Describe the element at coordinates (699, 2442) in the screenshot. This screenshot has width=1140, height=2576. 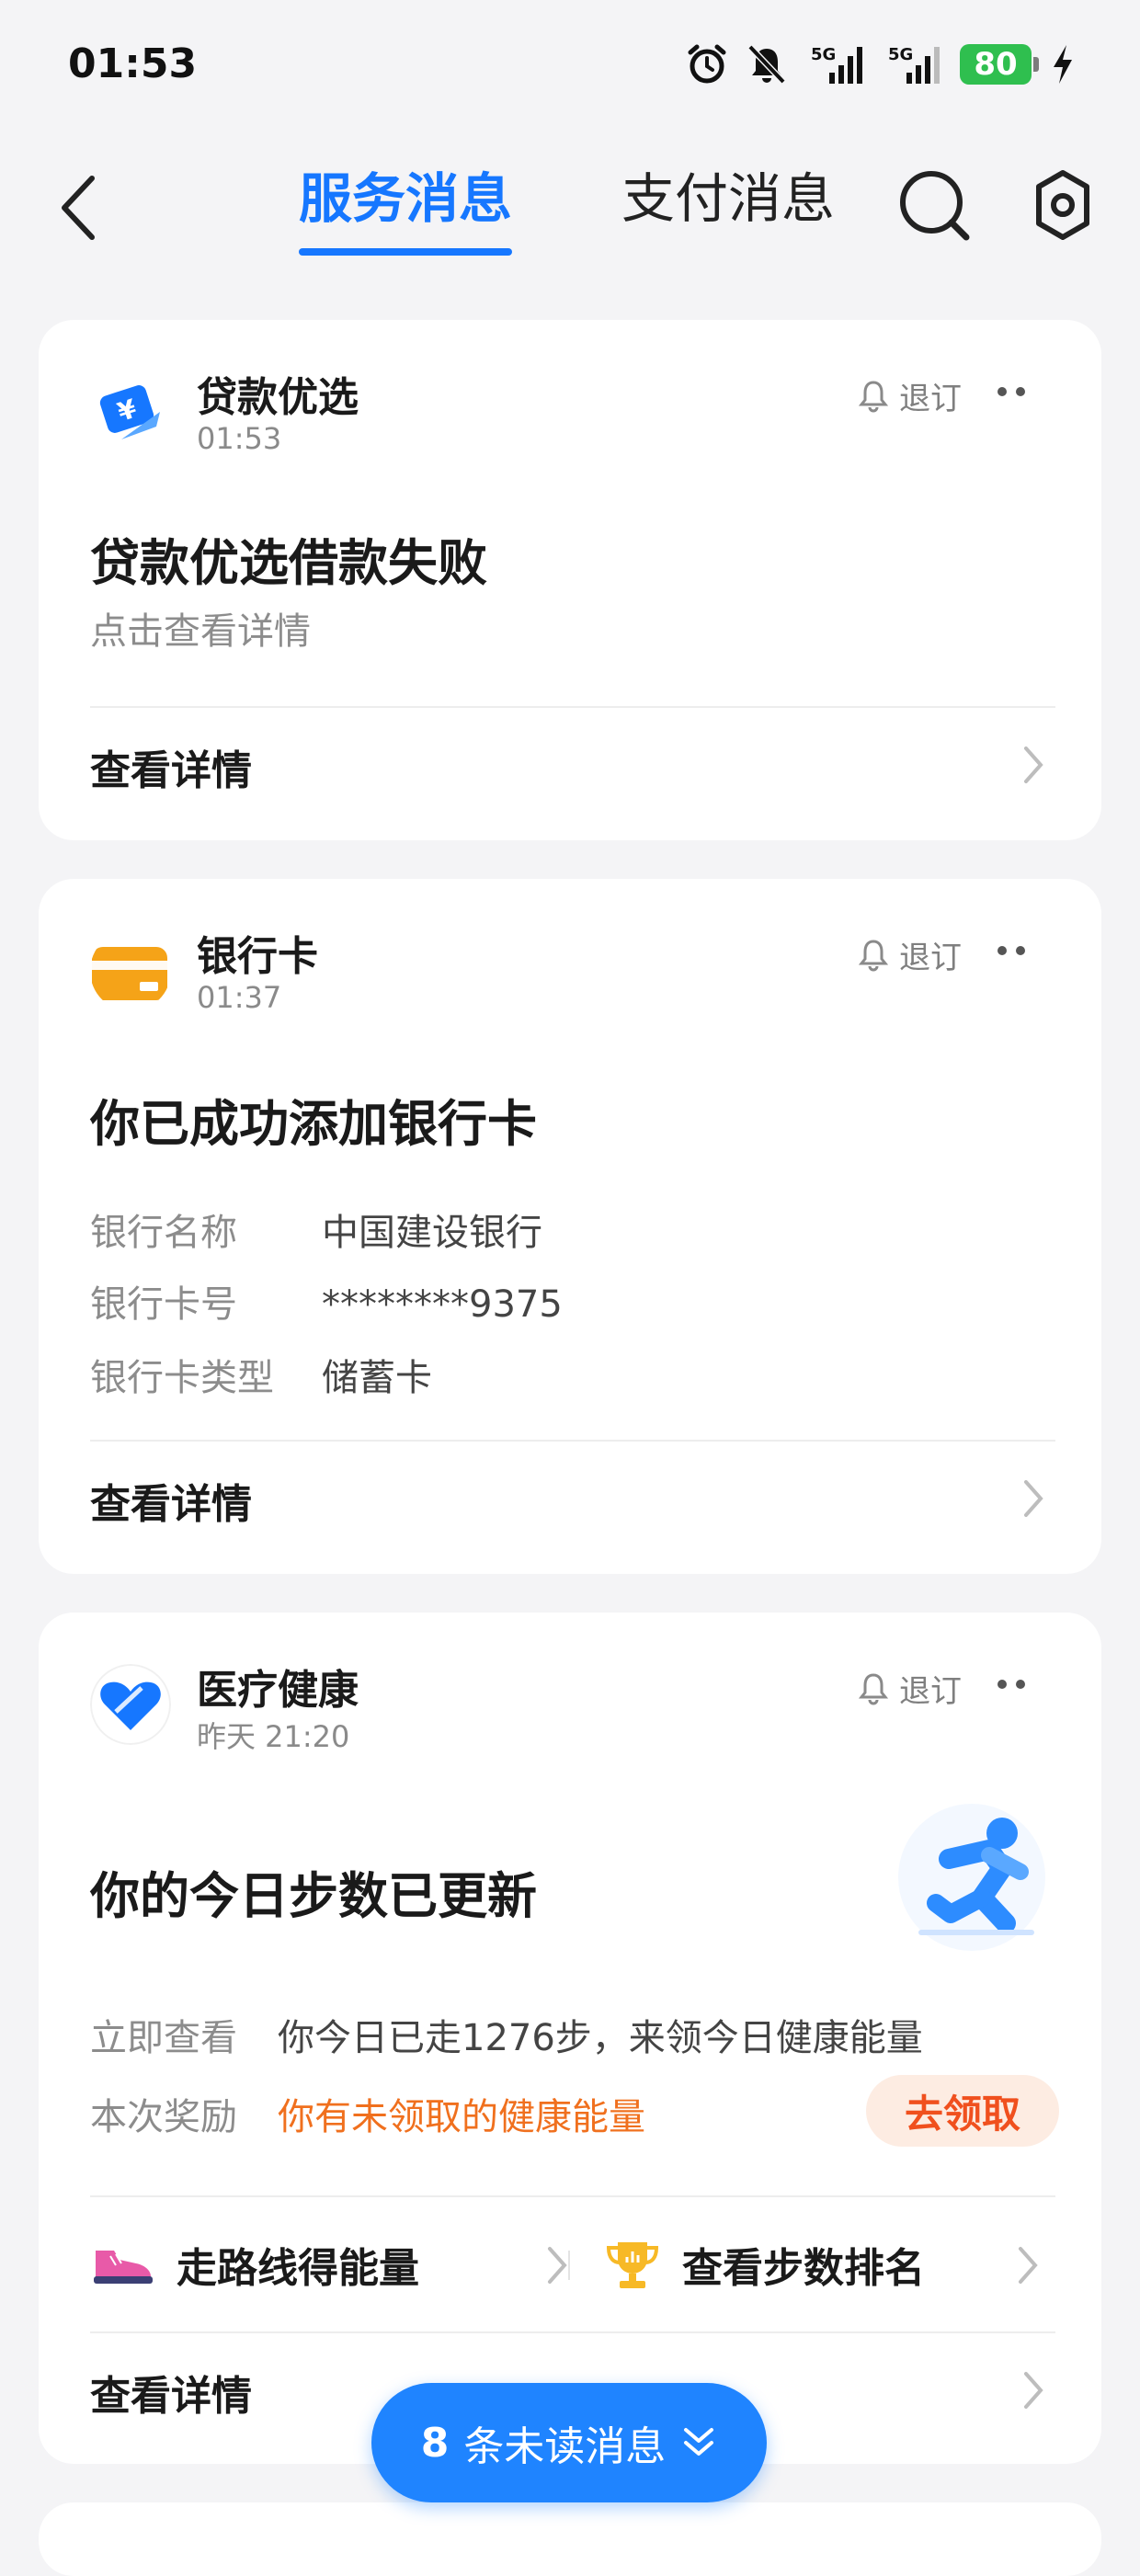
I see `double-chevron-down-icon` at that location.